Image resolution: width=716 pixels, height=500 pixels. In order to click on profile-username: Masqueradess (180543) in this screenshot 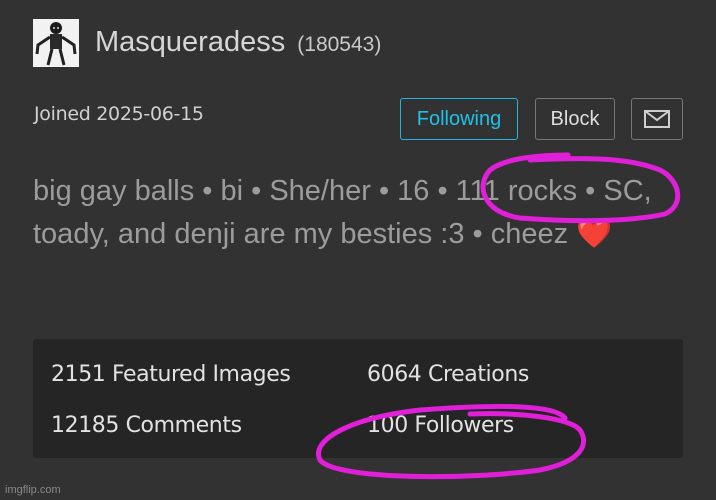, I will do `click(238, 42)`.